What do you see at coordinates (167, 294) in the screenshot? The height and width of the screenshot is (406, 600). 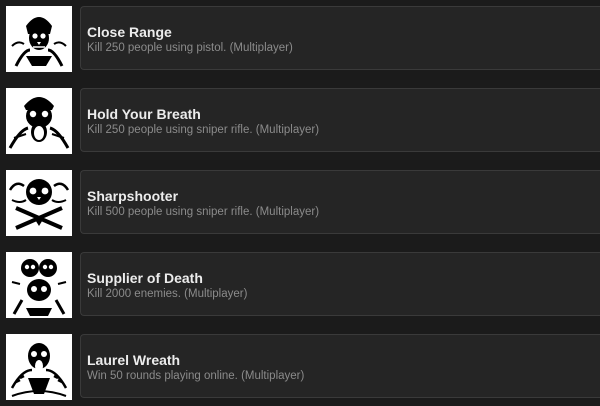 I see `achievement-description: Kill 2000 enemies. (Multiplayer)` at bounding box center [167, 294].